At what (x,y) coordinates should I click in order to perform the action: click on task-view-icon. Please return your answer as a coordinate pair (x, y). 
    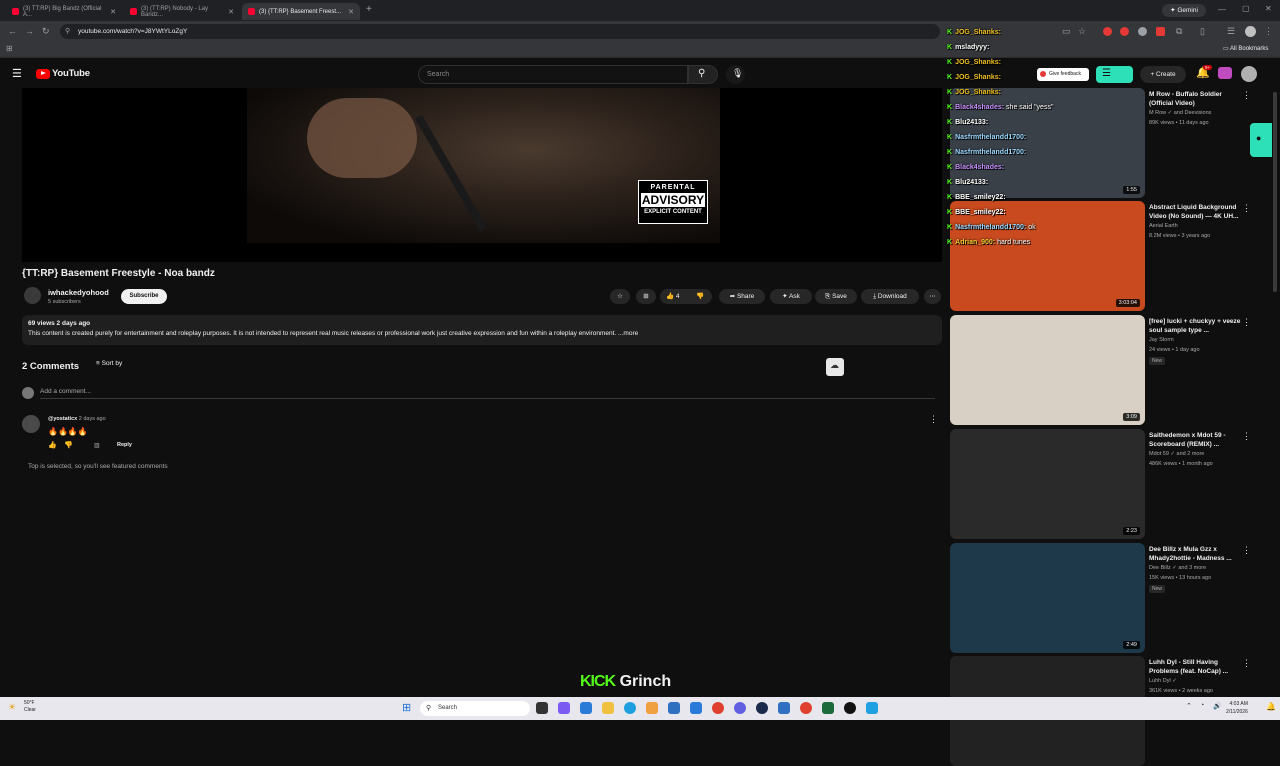
    Looking at the image, I should click on (542, 708).